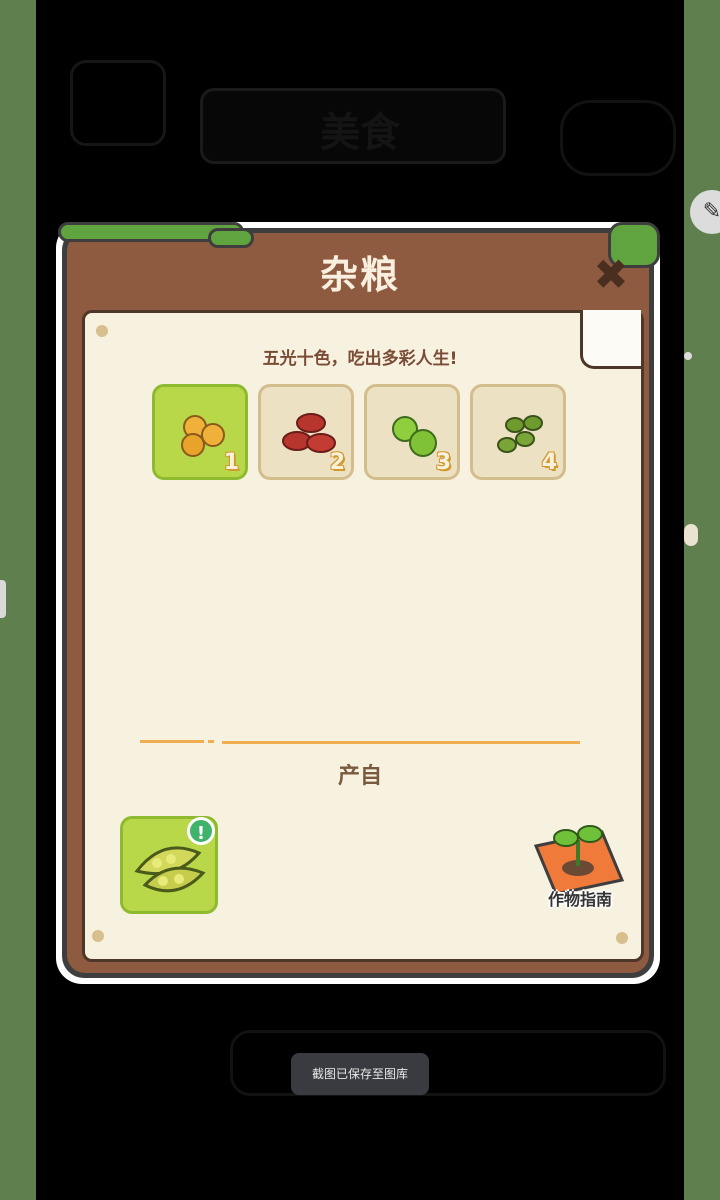 Image resolution: width=720 pixels, height=1200 pixels. Describe the element at coordinates (618, 138) in the screenshot. I see `background-side-panel` at that location.